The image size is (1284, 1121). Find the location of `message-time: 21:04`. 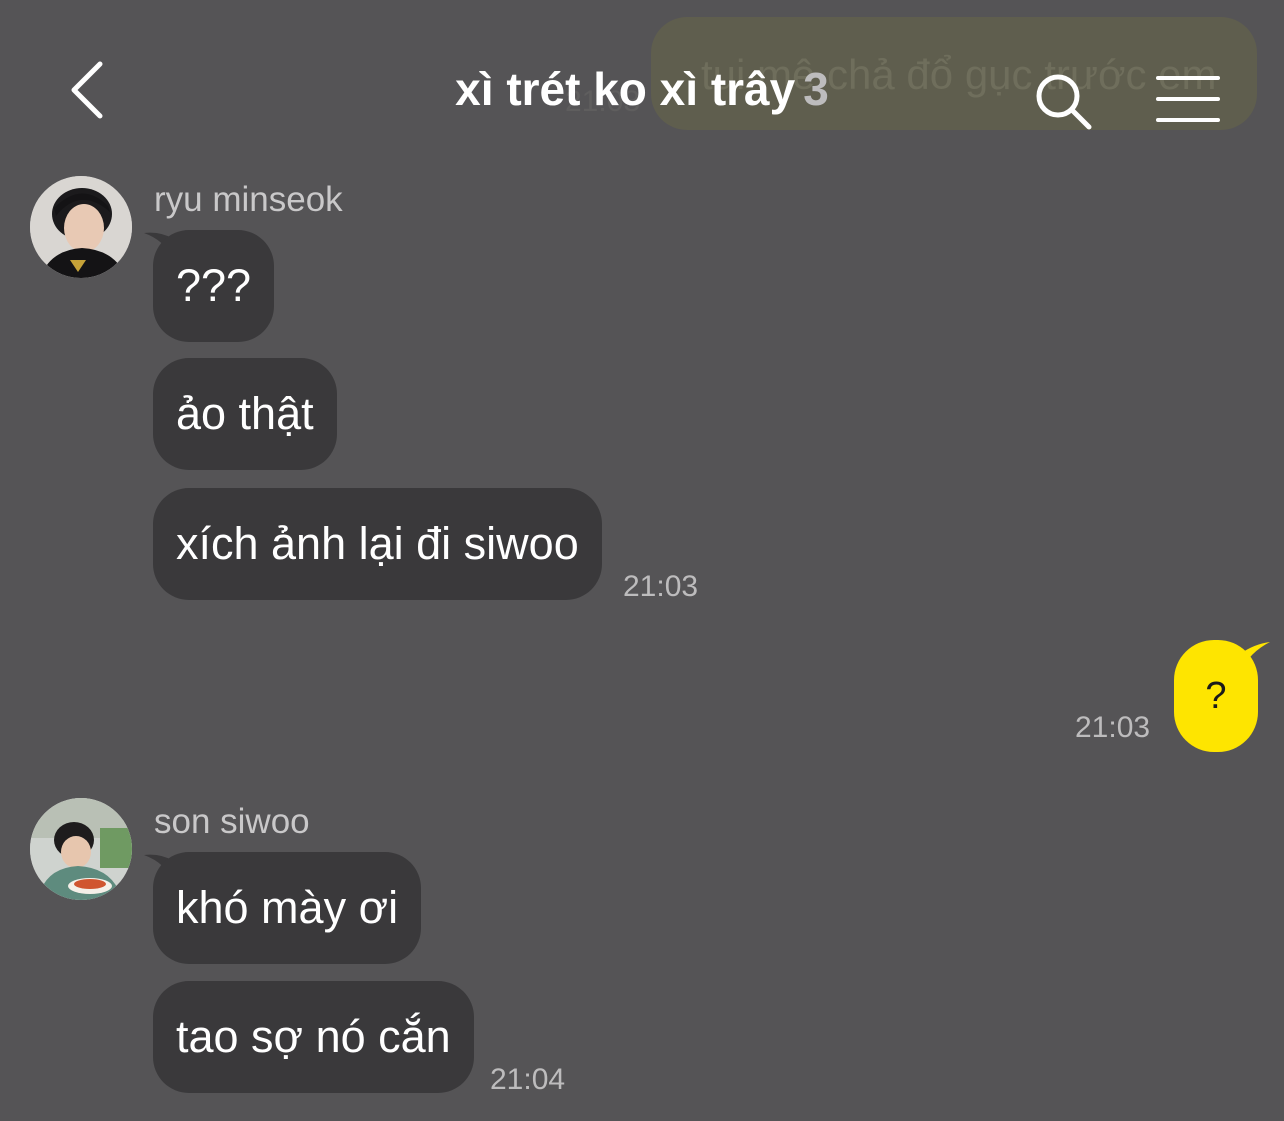

message-time: 21:04 is located at coordinates (528, 1079).